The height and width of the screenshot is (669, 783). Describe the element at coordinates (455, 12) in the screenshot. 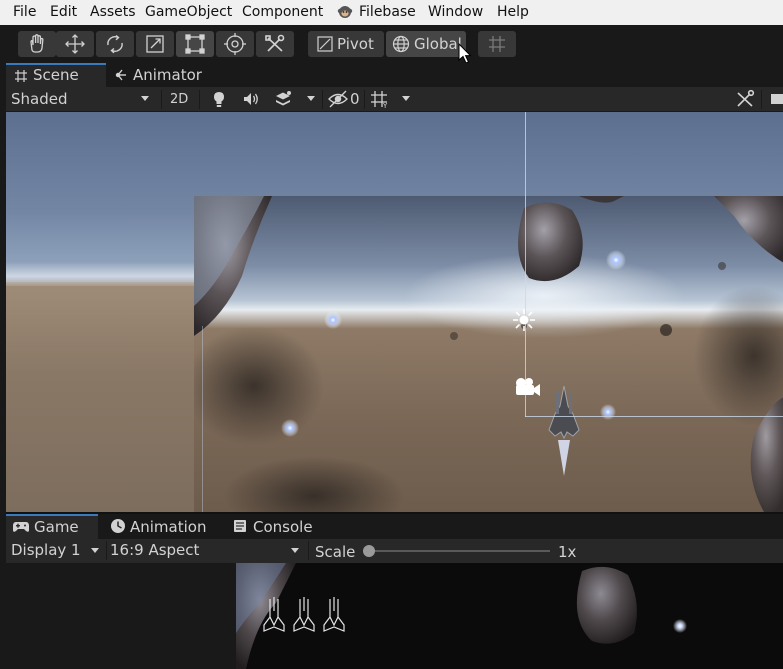

I see `menu-window: Window` at that location.